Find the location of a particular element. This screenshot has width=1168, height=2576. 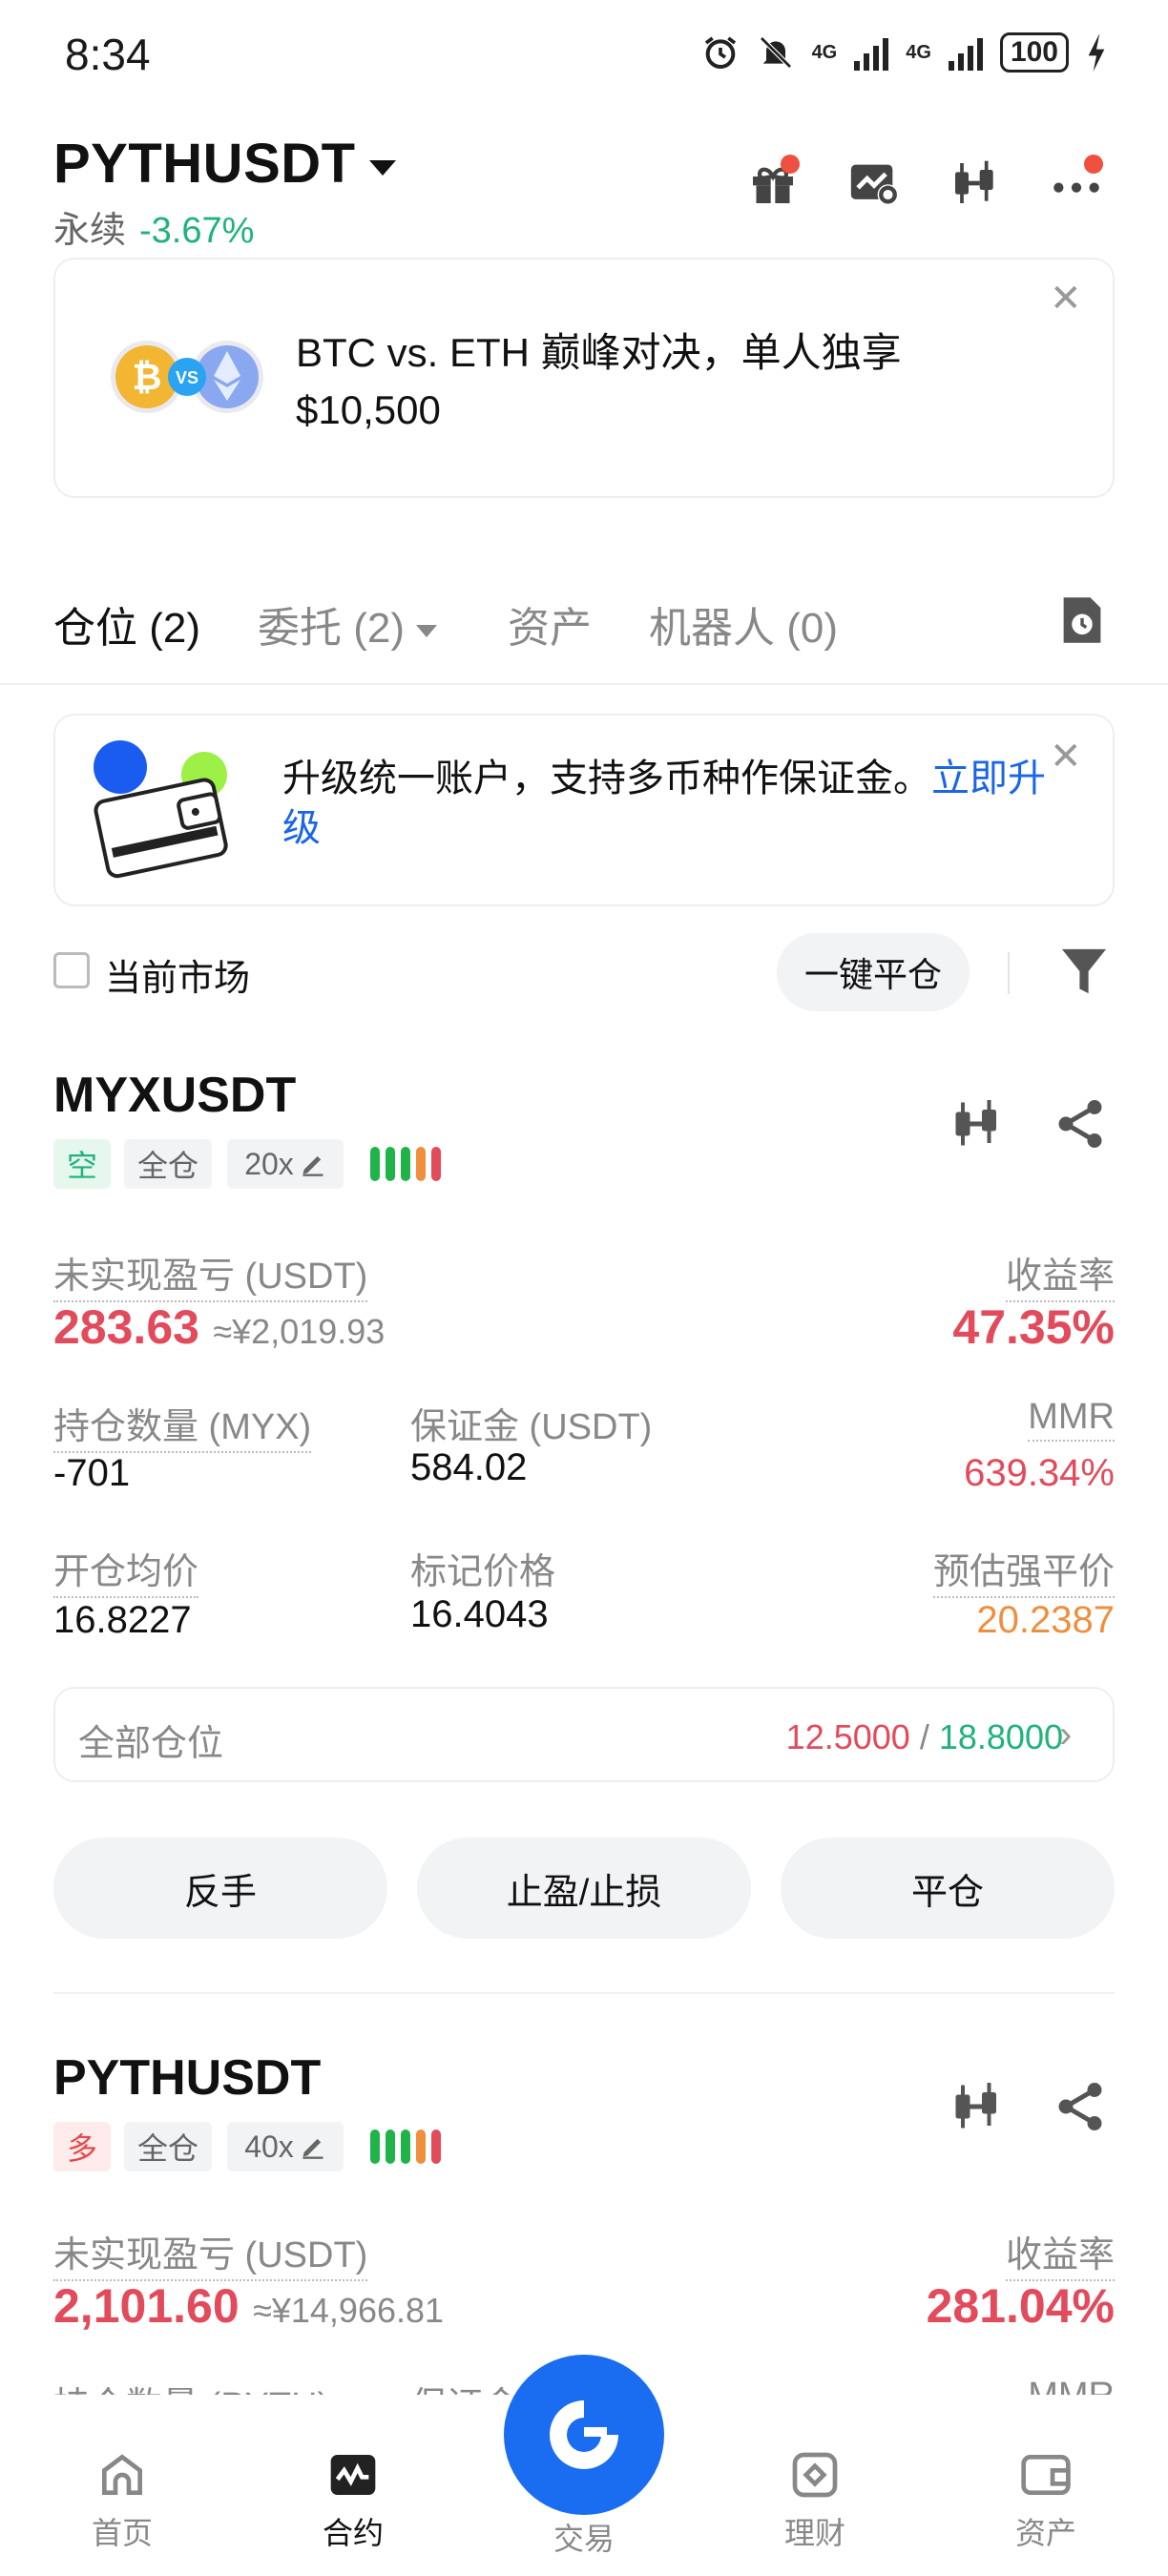

tab-orders: 委托 (2) is located at coordinates (347, 623).